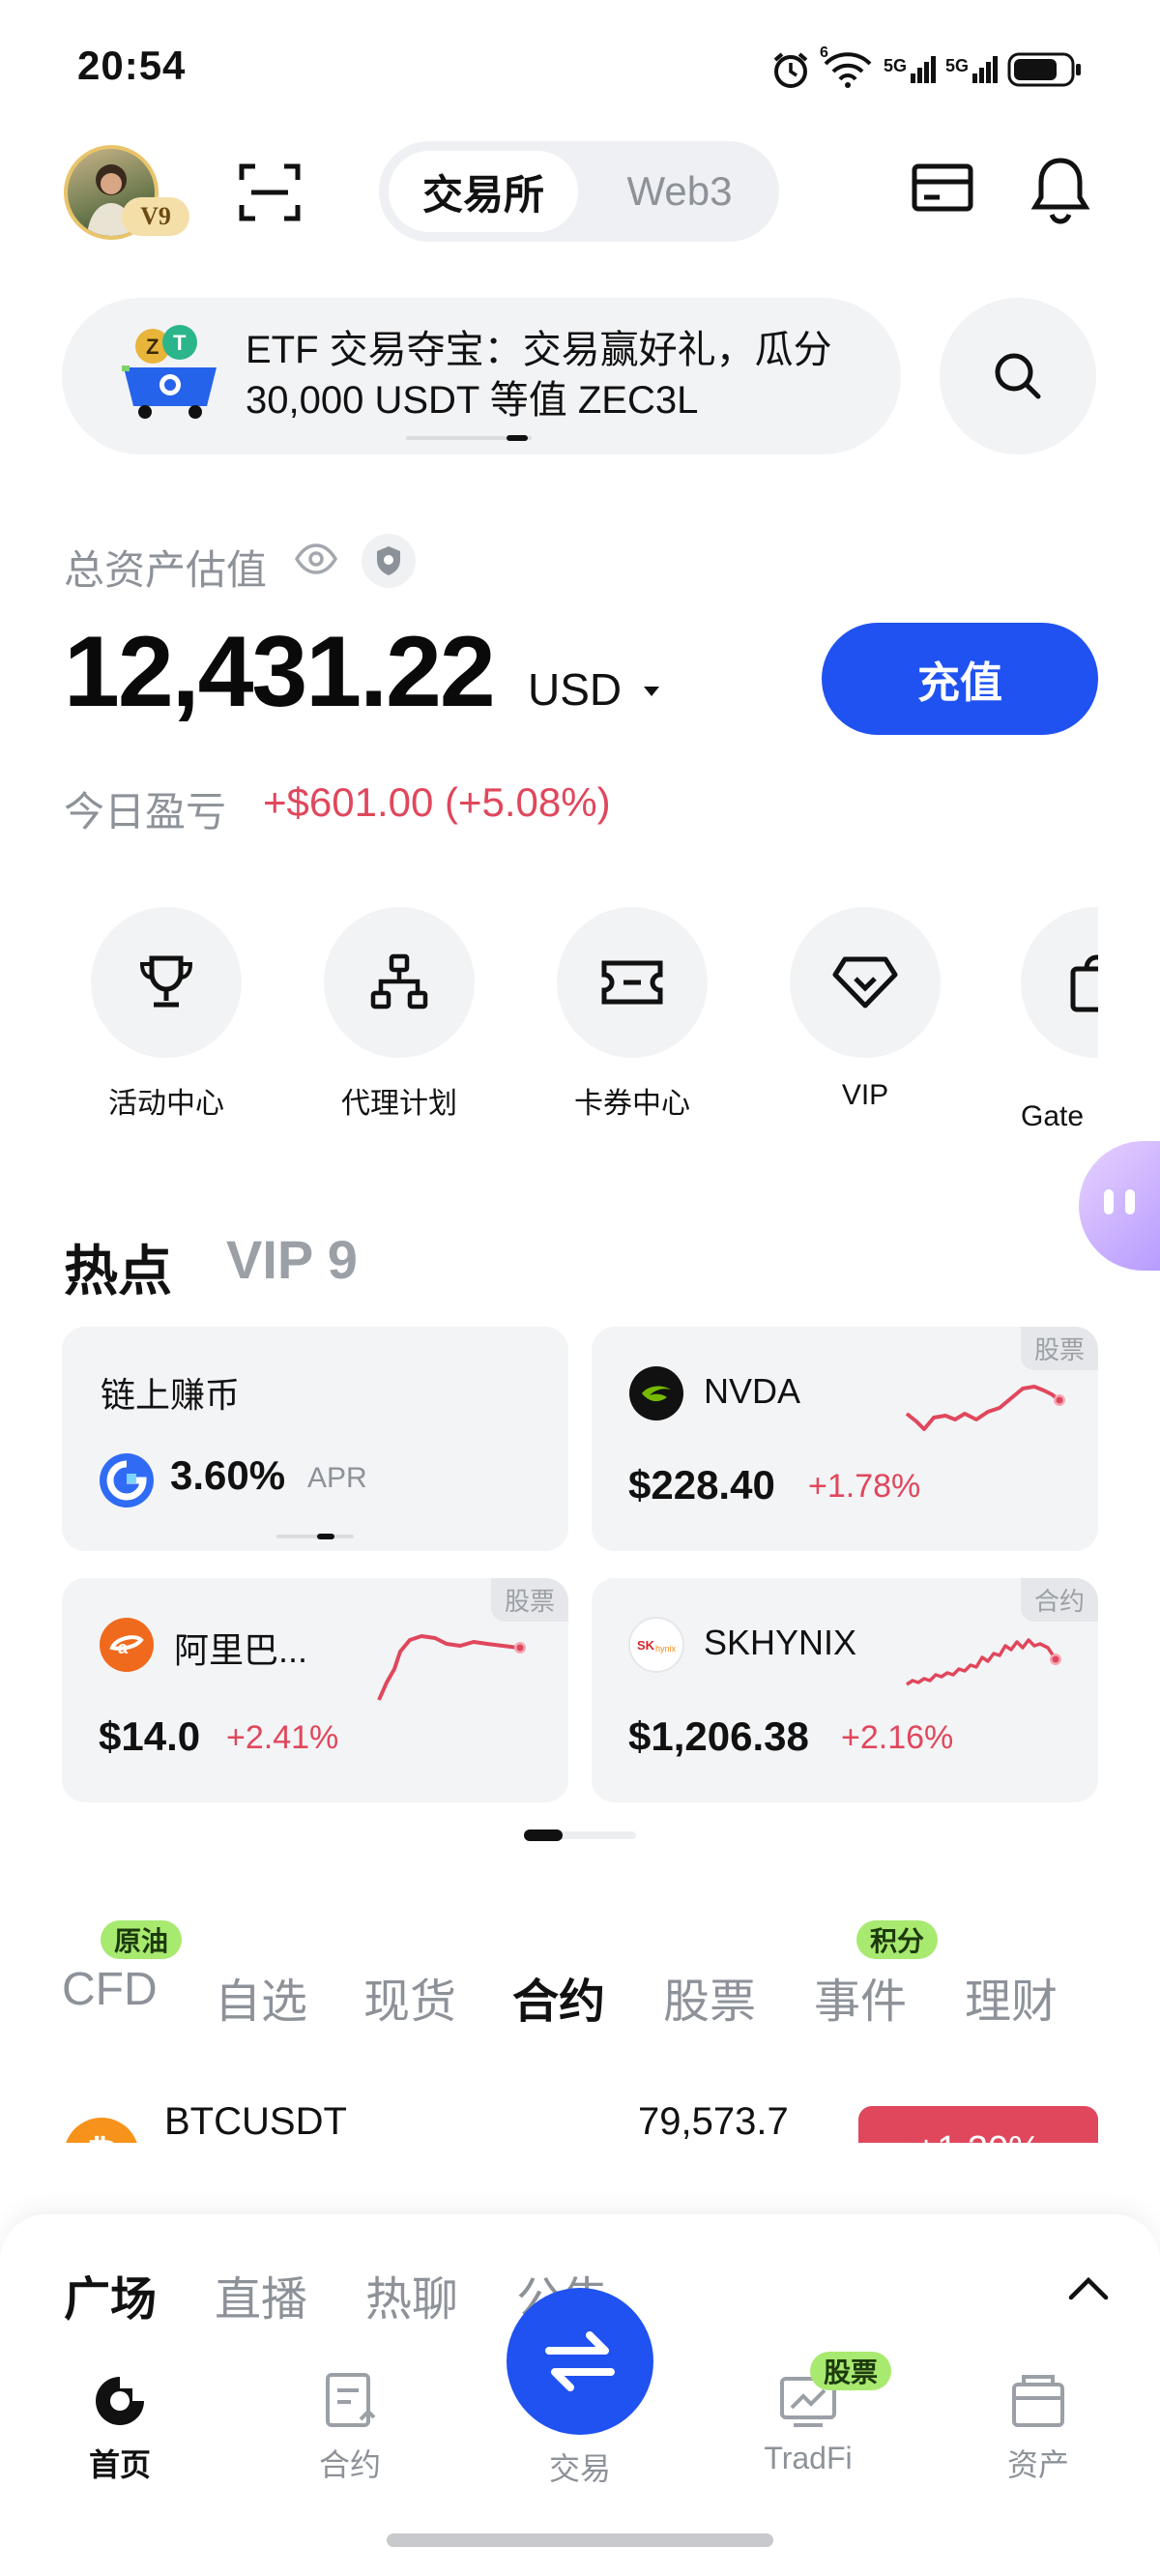  Describe the element at coordinates (978, 2124) in the screenshot. I see `row-change-badge: +1.30%` at that location.